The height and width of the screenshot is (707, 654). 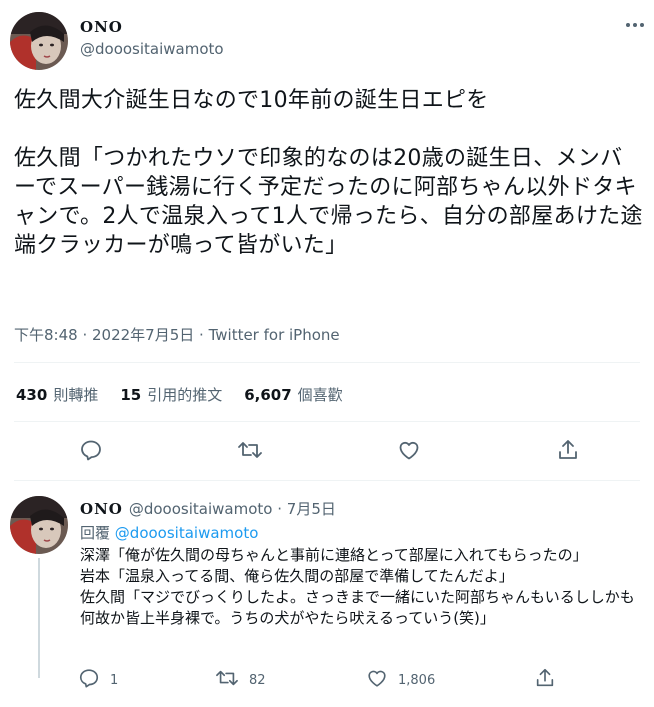 What do you see at coordinates (187, 533) in the screenshot?
I see `reply-to-link: @dooositaiwamoto` at bounding box center [187, 533].